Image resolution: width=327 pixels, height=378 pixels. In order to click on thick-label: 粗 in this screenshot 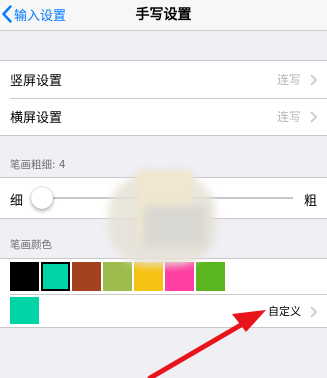, I will do `click(310, 201)`.